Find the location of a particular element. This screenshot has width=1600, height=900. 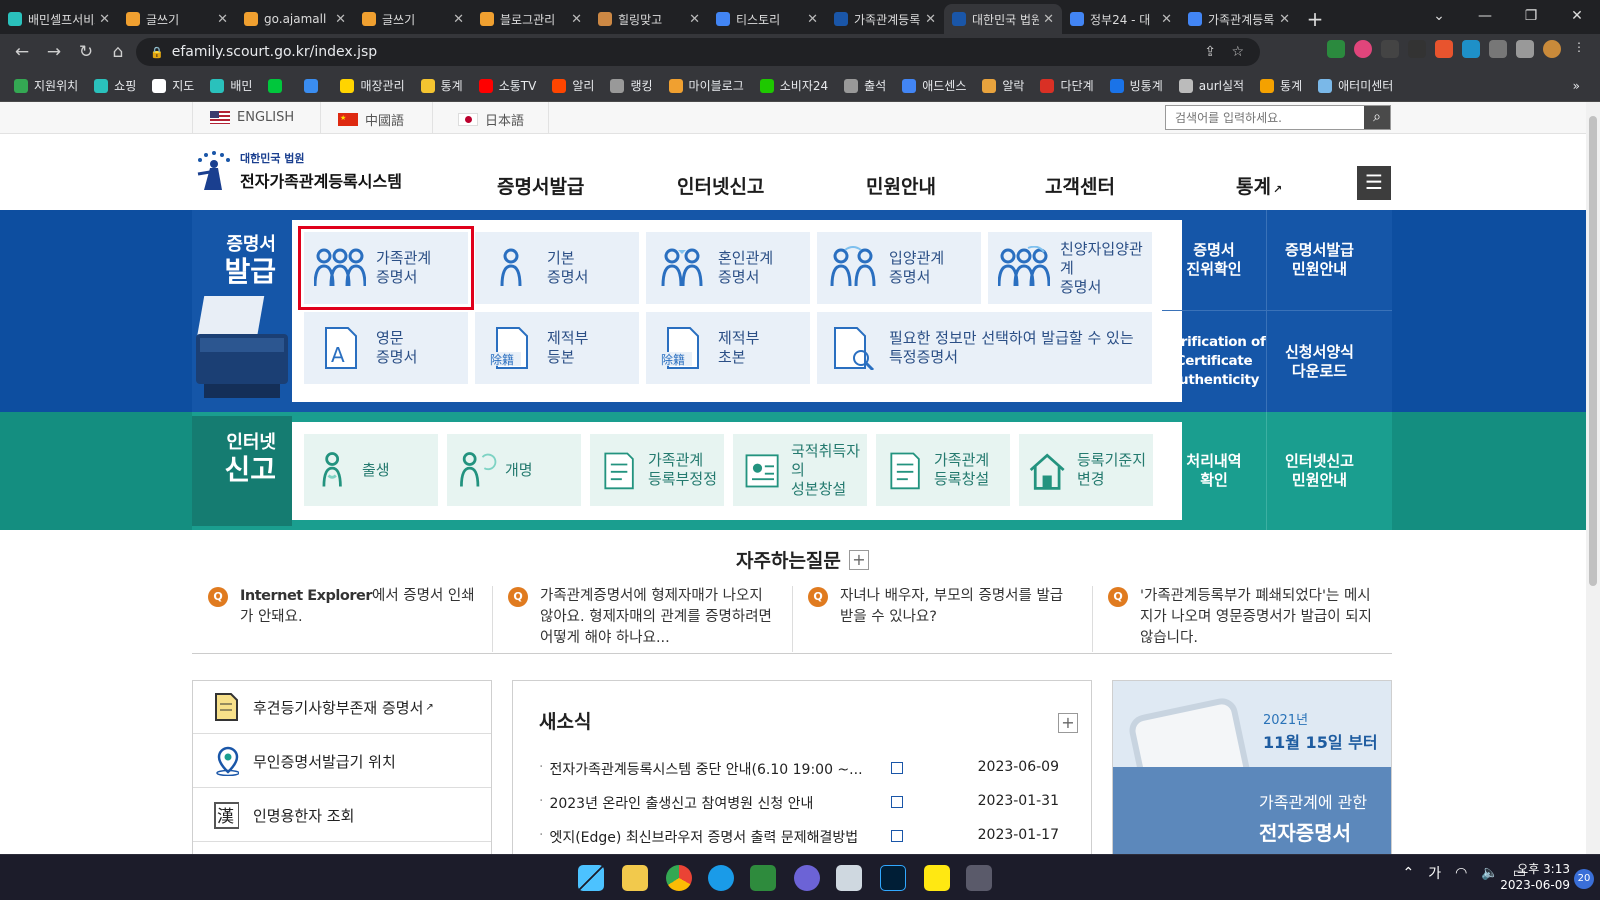

report-card: 가족관계 등록부정정 is located at coordinates (657, 470).